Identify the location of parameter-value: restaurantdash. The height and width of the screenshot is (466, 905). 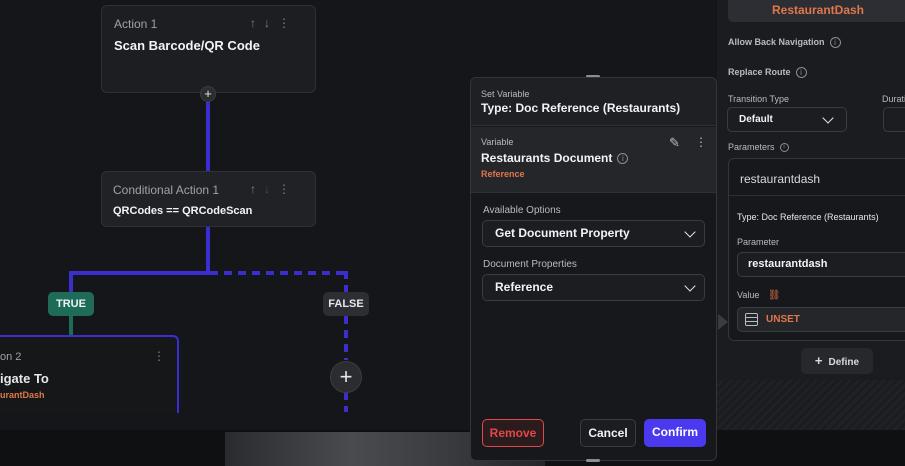
(788, 264).